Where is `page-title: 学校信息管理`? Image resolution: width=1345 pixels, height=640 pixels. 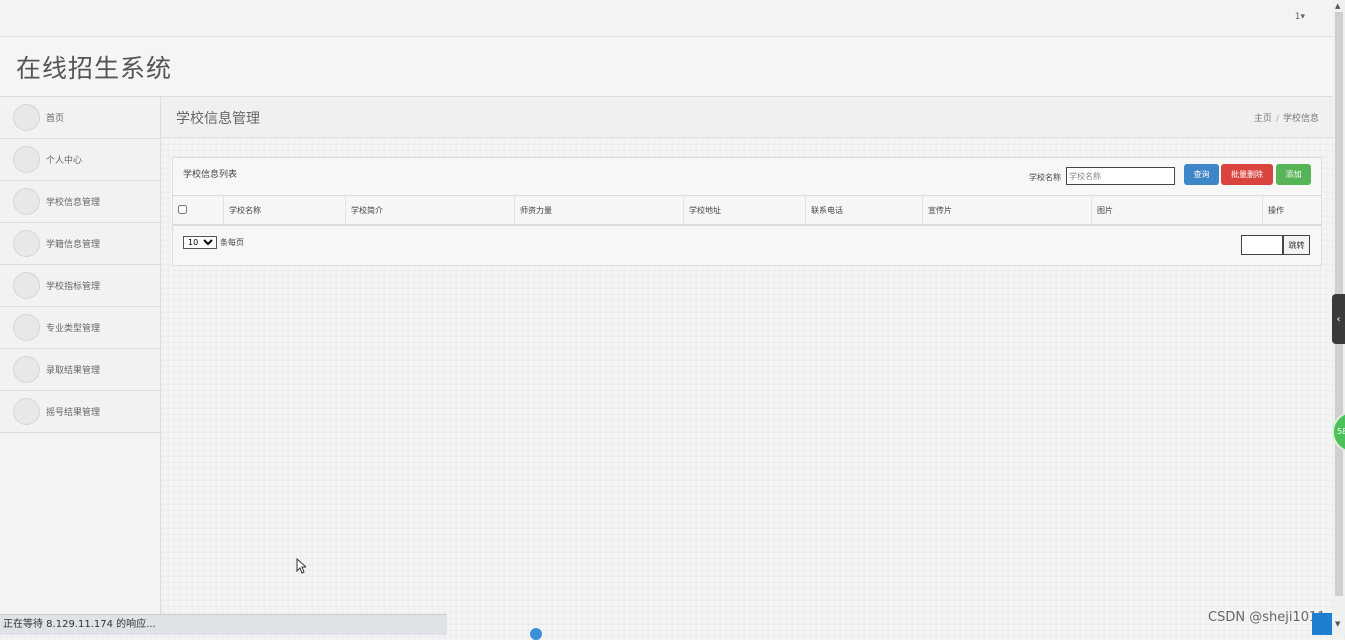 page-title: 学校信息管理 is located at coordinates (218, 119).